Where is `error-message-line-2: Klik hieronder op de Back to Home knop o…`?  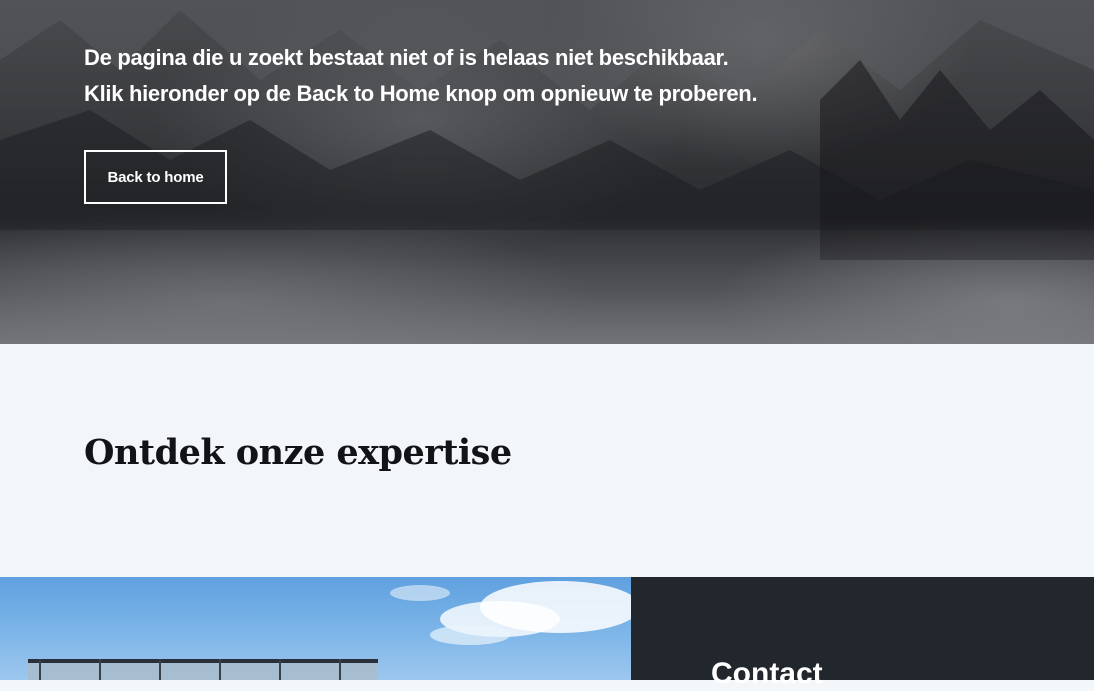
error-message-line-2: Klik hieronder op de Back to Home knop o… is located at coordinates (421, 93).